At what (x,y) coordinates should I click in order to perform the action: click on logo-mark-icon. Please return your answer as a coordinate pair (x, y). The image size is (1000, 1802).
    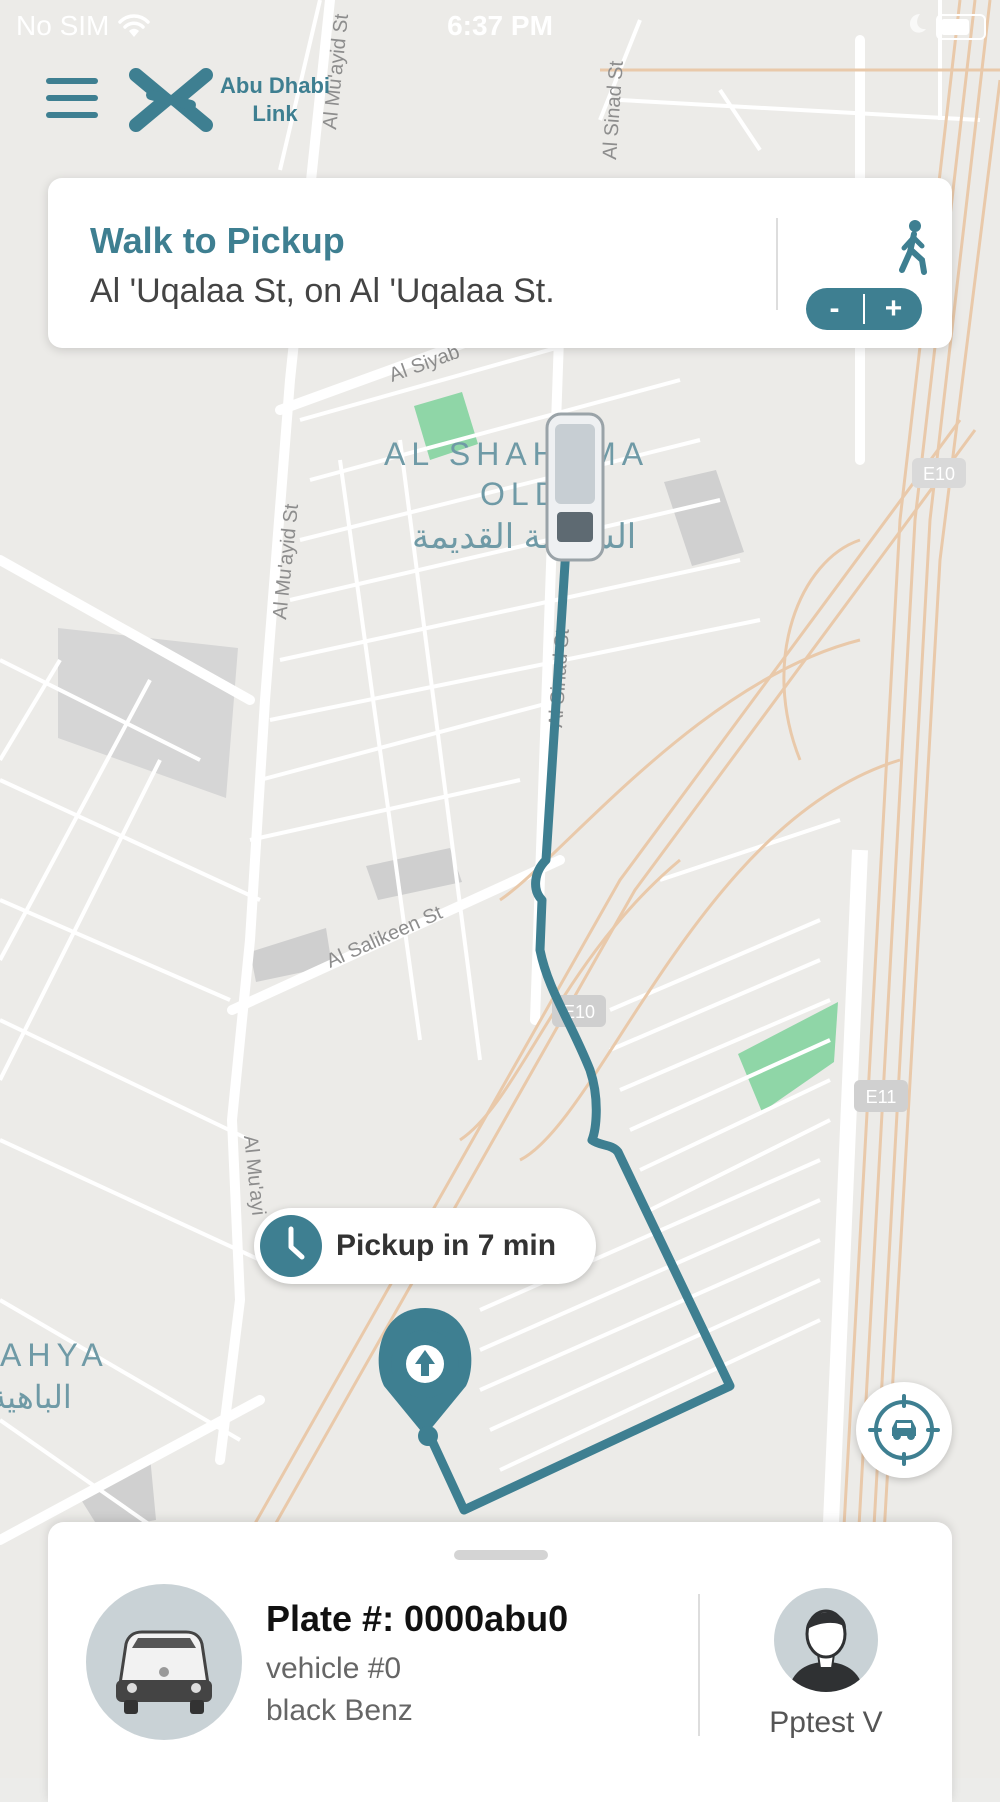
    Looking at the image, I should click on (171, 100).